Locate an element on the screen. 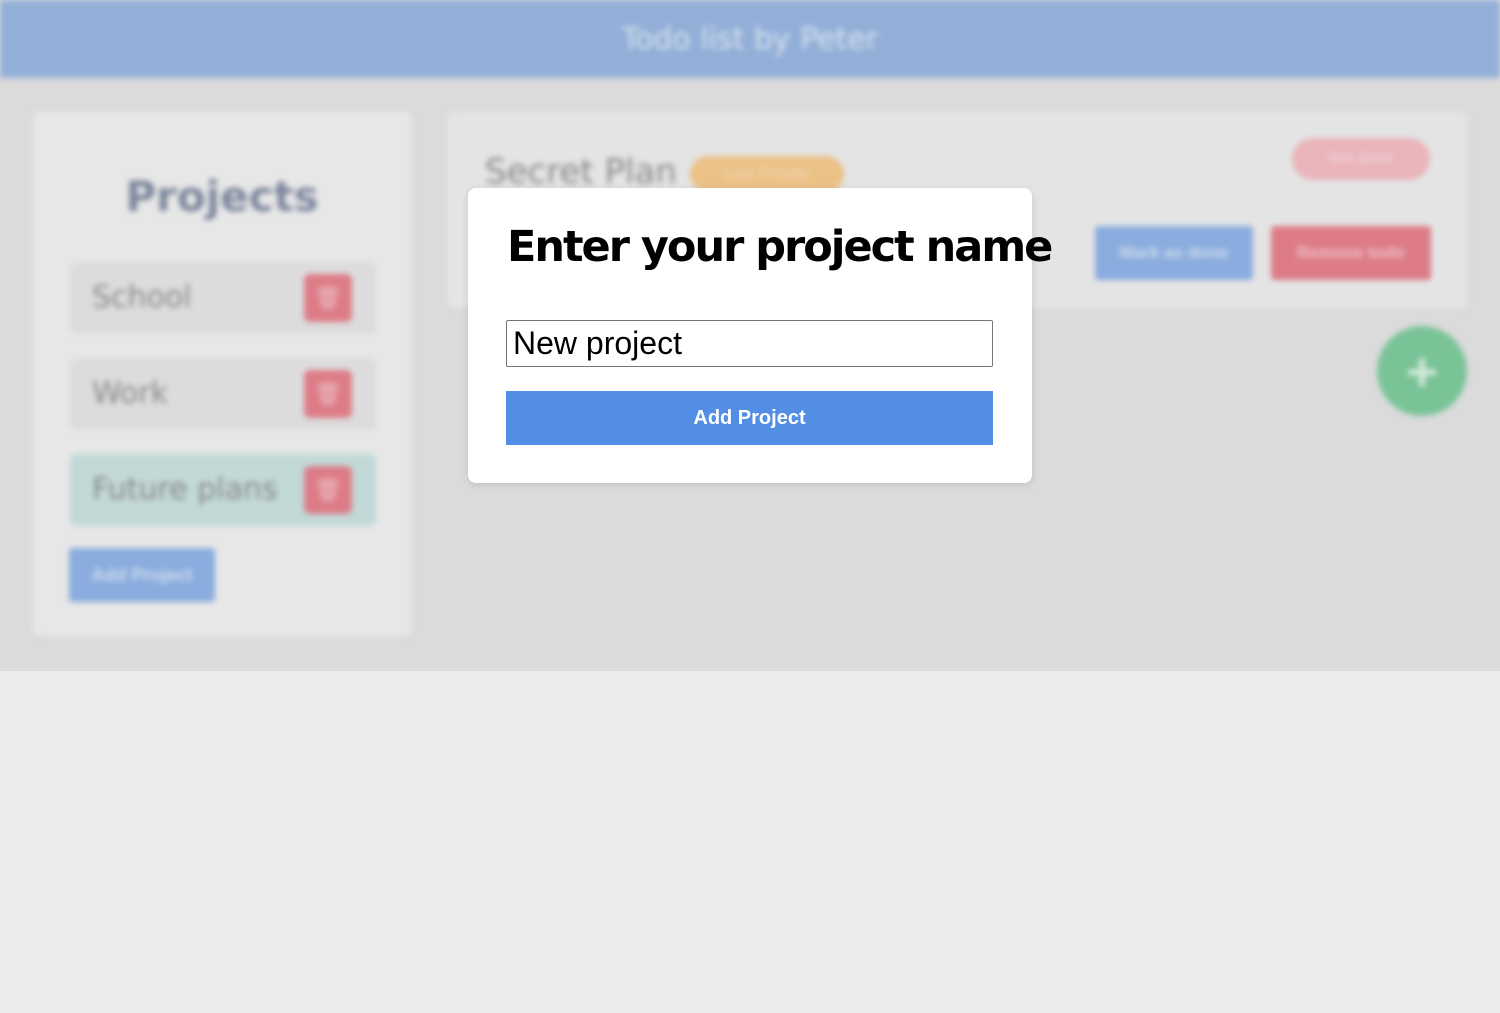 This screenshot has height=1013, width=1500. modal-title: Enter your project name is located at coordinates (780, 247).